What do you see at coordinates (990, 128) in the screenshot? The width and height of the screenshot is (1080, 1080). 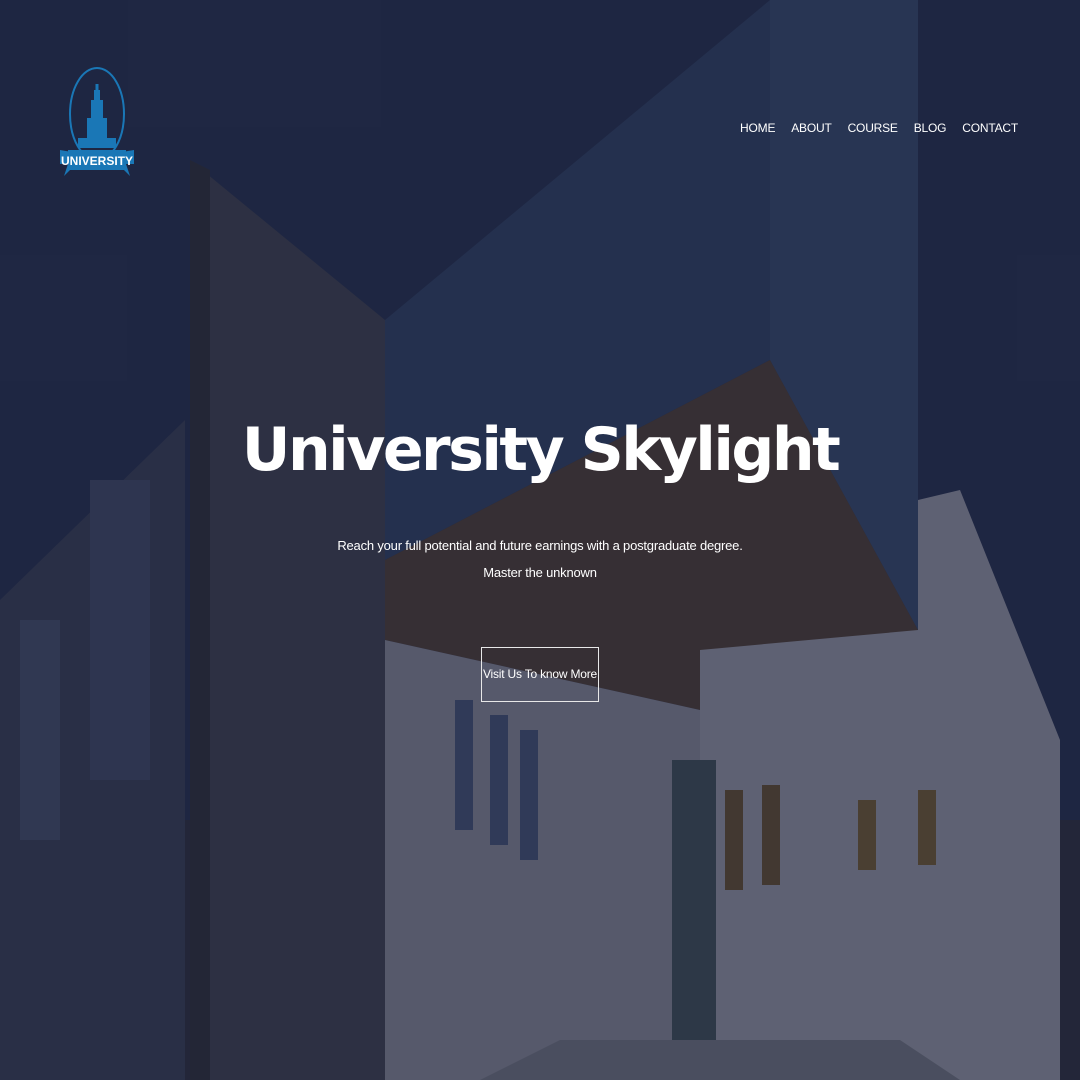 I see `nav-item-contact: CONTACT` at bounding box center [990, 128].